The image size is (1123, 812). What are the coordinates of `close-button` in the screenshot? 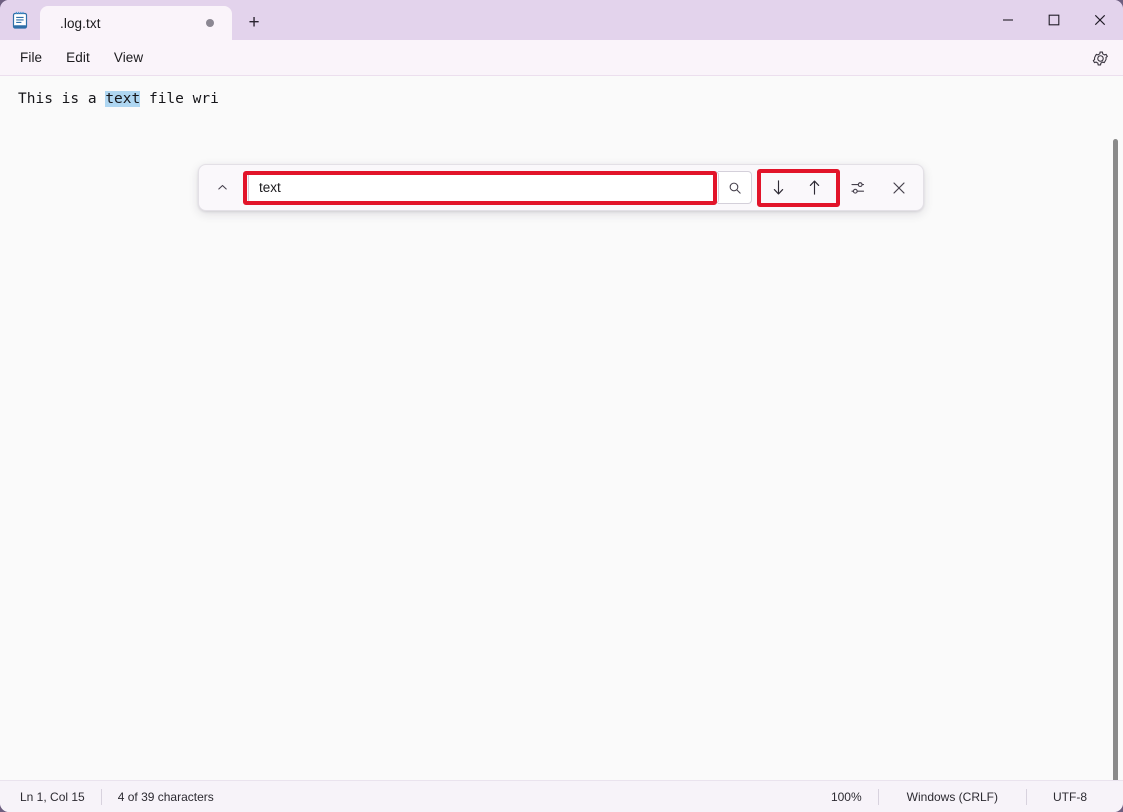 It's located at (1100, 20).